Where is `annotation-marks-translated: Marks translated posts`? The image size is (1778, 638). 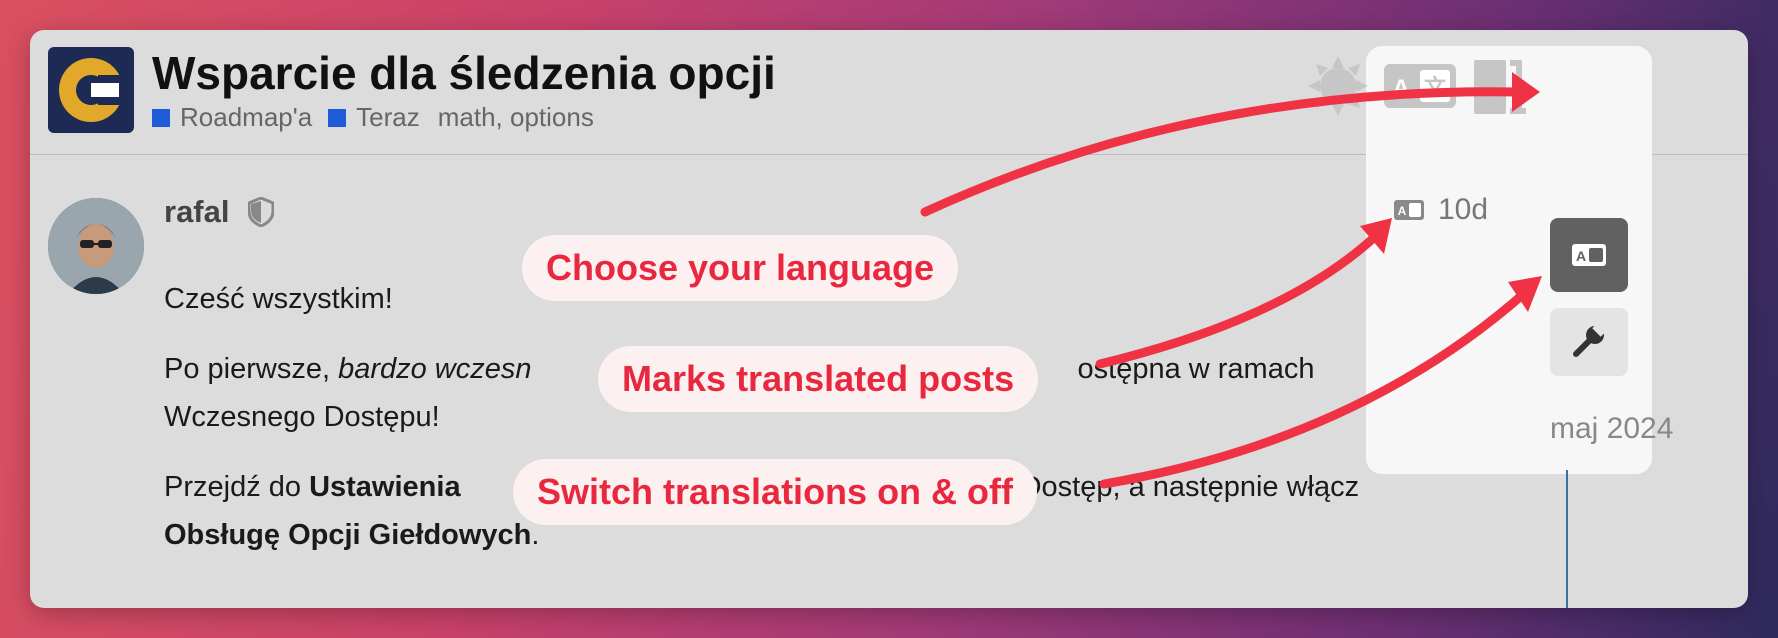
annotation-marks-translated: Marks translated posts is located at coordinates (818, 379).